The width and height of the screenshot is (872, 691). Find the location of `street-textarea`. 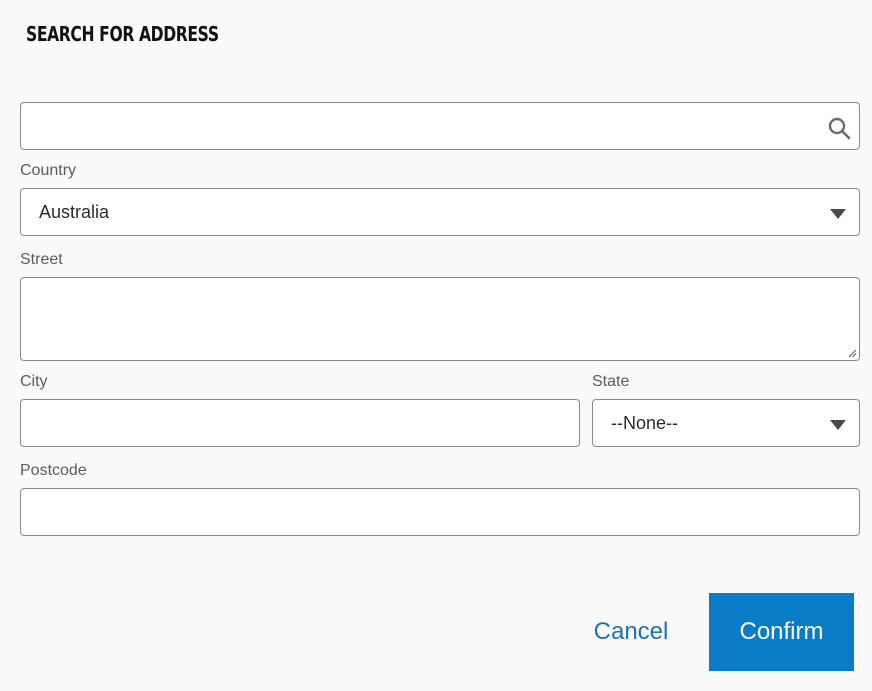

street-textarea is located at coordinates (440, 319).